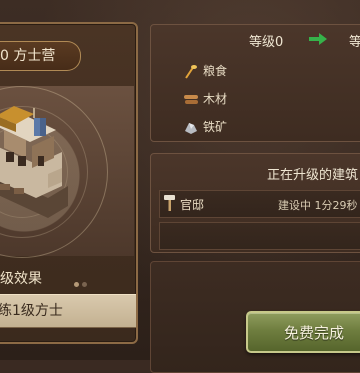 This screenshot has width=360, height=373. I want to click on effect-bar: 练1级方士, so click(68, 311).